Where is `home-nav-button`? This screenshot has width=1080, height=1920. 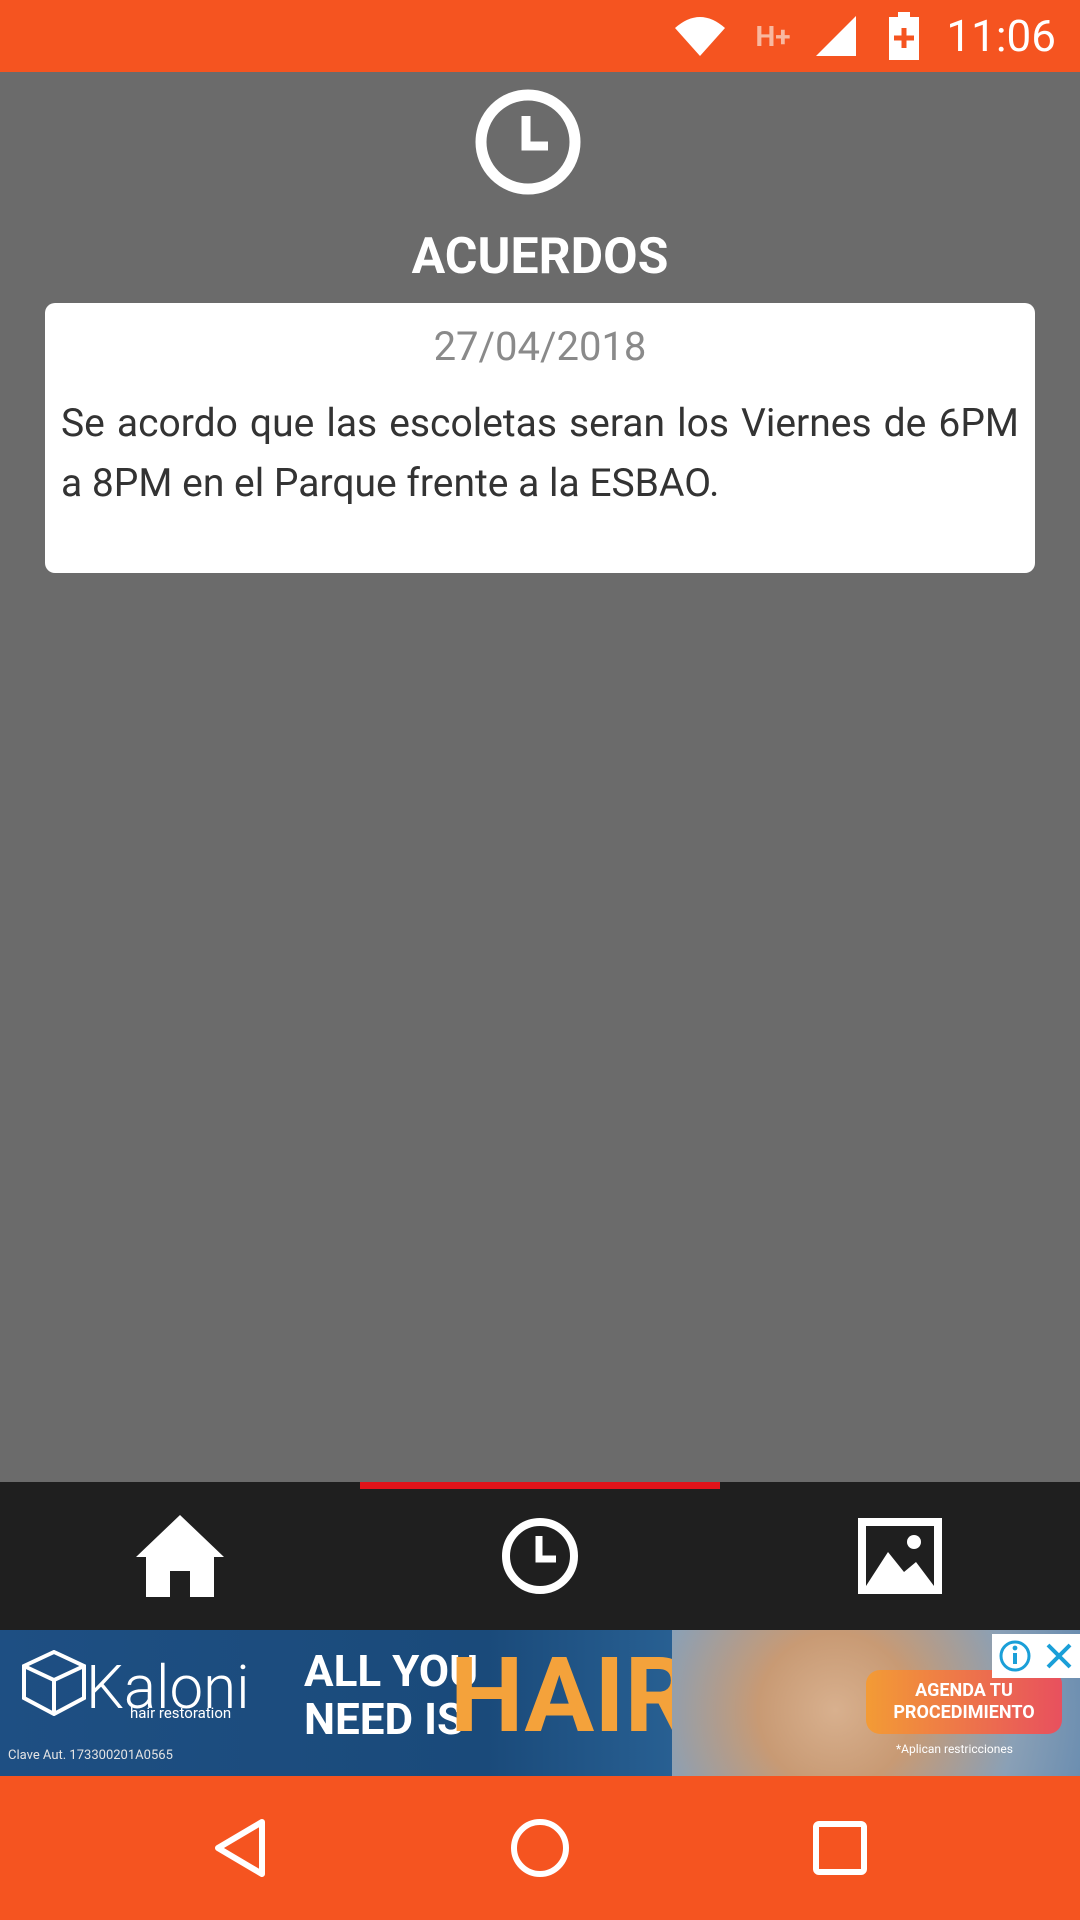 home-nav-button is located at coordinates (540, 1848).